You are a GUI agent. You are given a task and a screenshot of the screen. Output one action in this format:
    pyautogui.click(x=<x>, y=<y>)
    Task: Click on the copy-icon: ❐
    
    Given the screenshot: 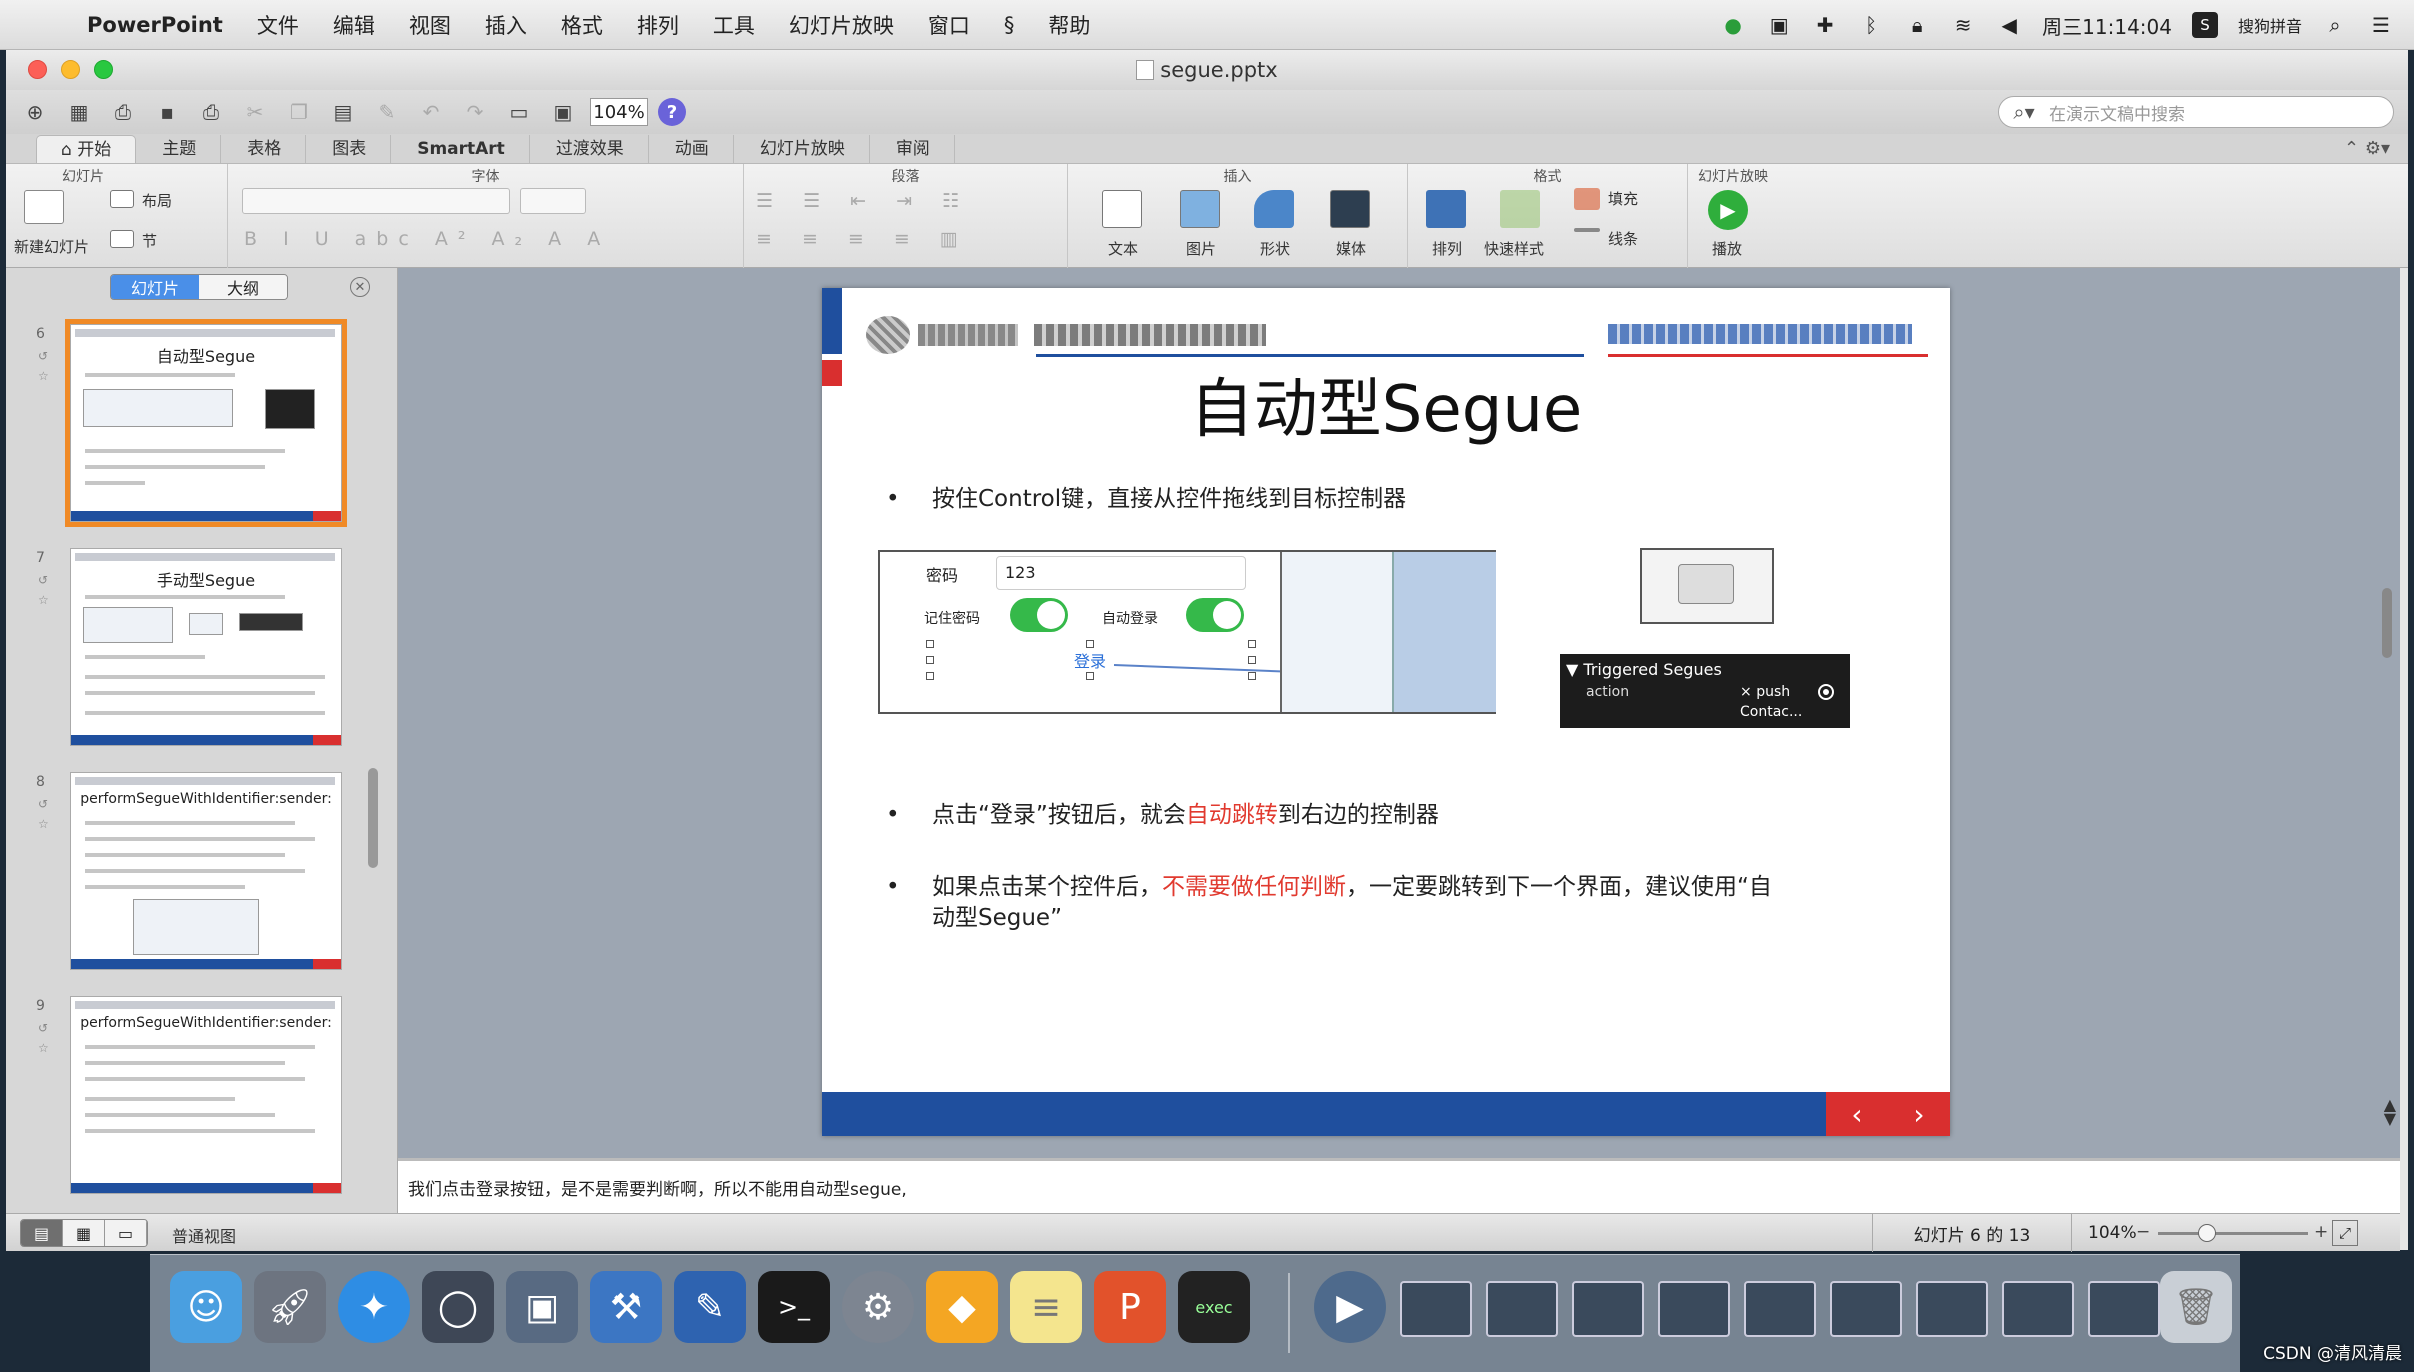 What is the action you would take?
    pyautogui.click(x=299, y=112)
    